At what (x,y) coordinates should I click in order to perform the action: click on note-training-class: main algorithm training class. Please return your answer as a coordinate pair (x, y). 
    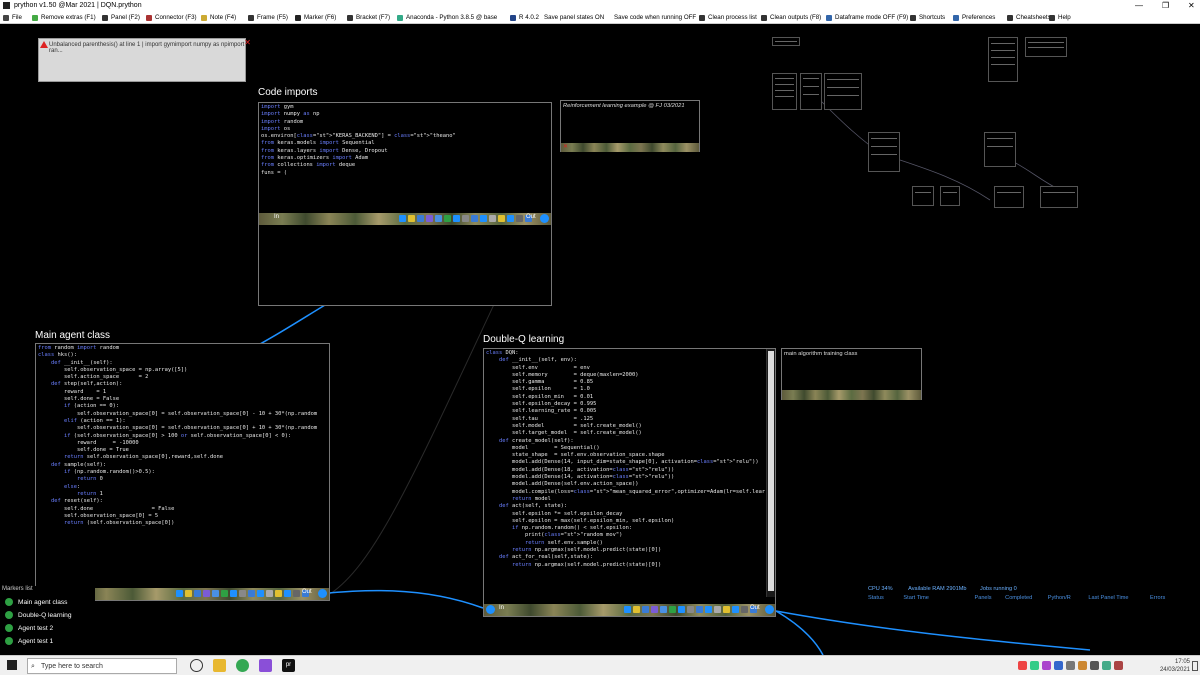
    Looking at the image, I should click on (851, 374).